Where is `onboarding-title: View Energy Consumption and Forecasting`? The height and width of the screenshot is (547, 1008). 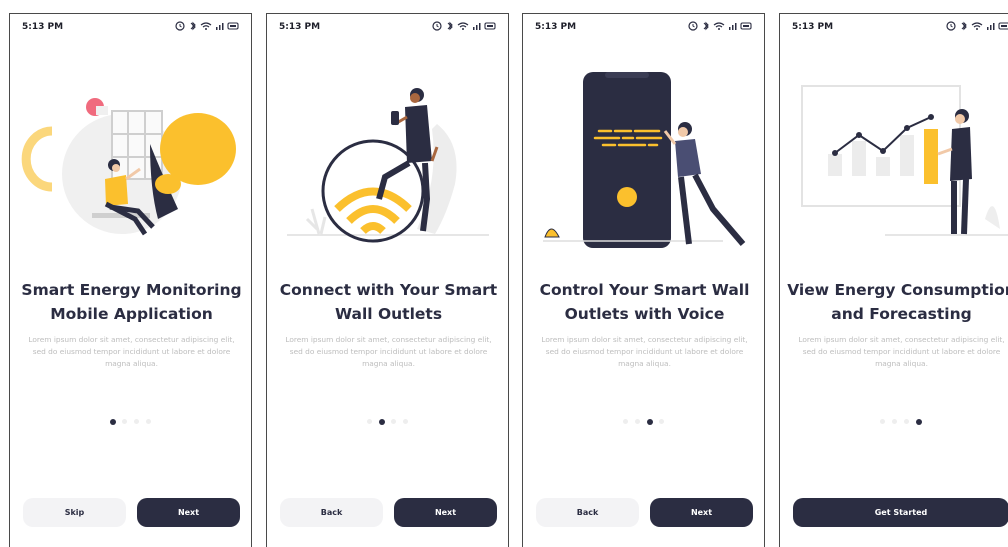 onboarding-title: View Energy Consumption and Forecasting is located at coordinates (897, 302).